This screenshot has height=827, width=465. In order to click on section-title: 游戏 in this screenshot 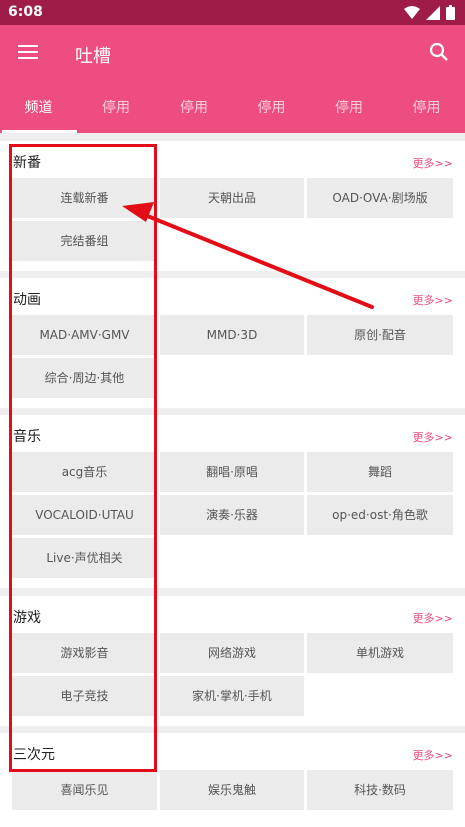, I will do `click(27, 618)`.